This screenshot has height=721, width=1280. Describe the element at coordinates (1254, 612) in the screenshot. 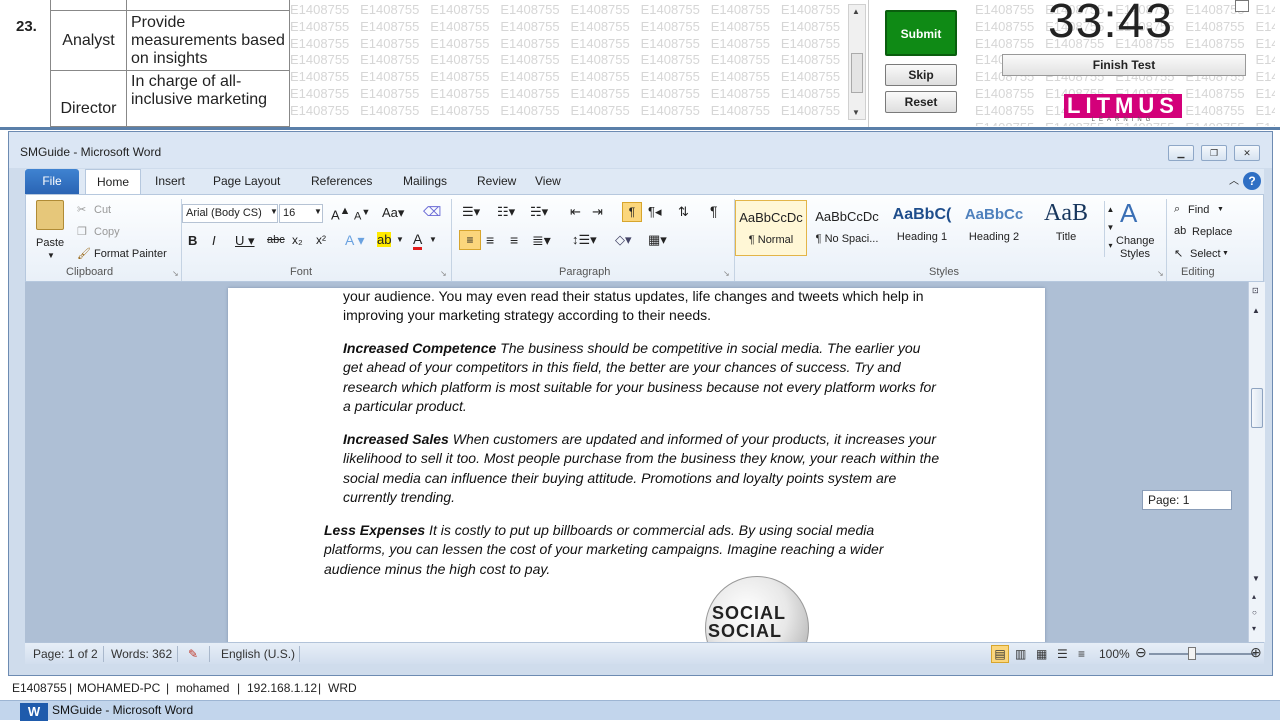

I see `select-browse-object-icon: ○` at that location.